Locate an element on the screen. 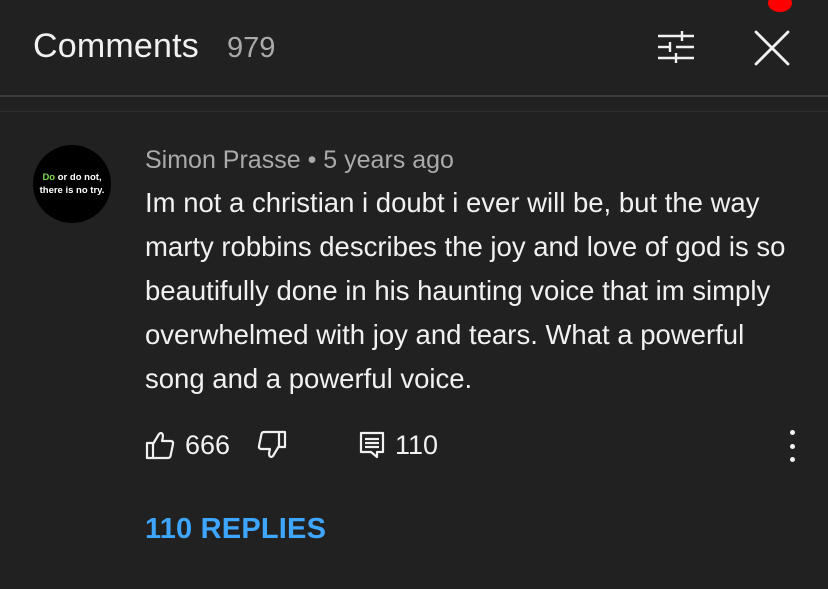 This screenshot has height=589, width=828. comment-icon is located at coordinates (372, 445).